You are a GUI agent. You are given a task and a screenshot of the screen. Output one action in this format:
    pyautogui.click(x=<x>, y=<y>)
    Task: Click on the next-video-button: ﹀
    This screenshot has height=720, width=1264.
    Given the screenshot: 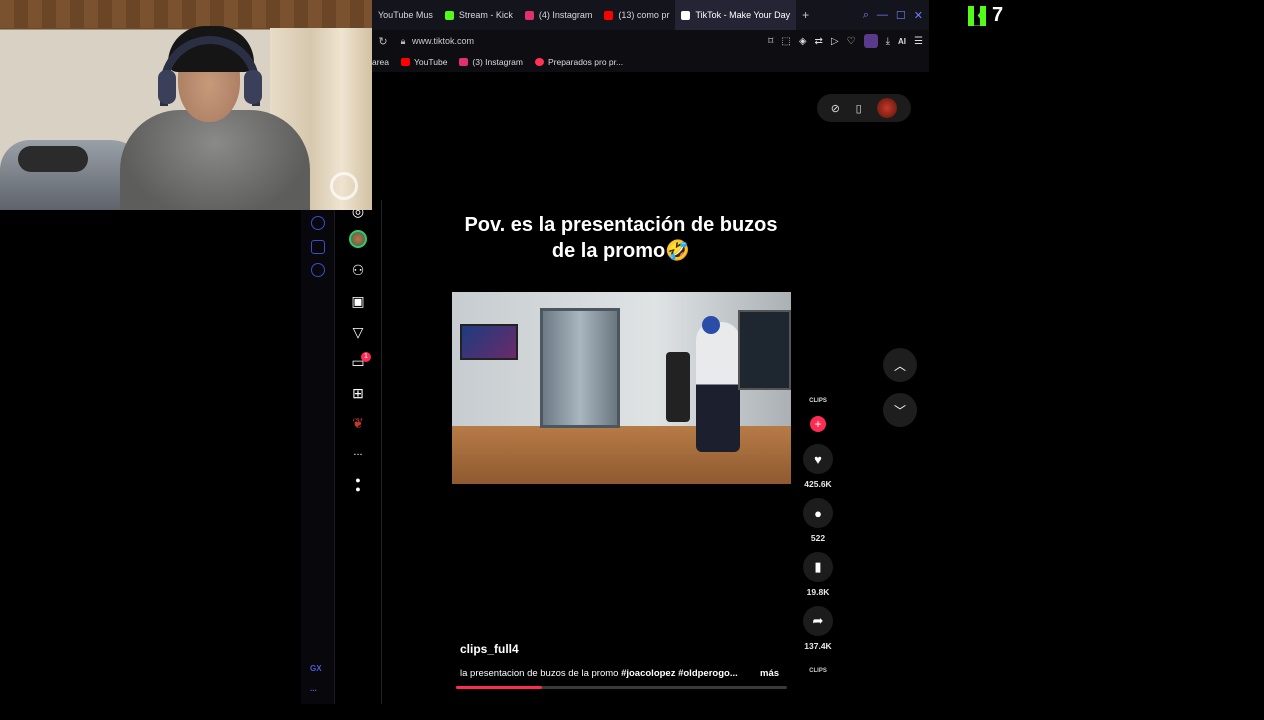 What is the action you would take?
    pyautogui.click(x=900, y=410)
    